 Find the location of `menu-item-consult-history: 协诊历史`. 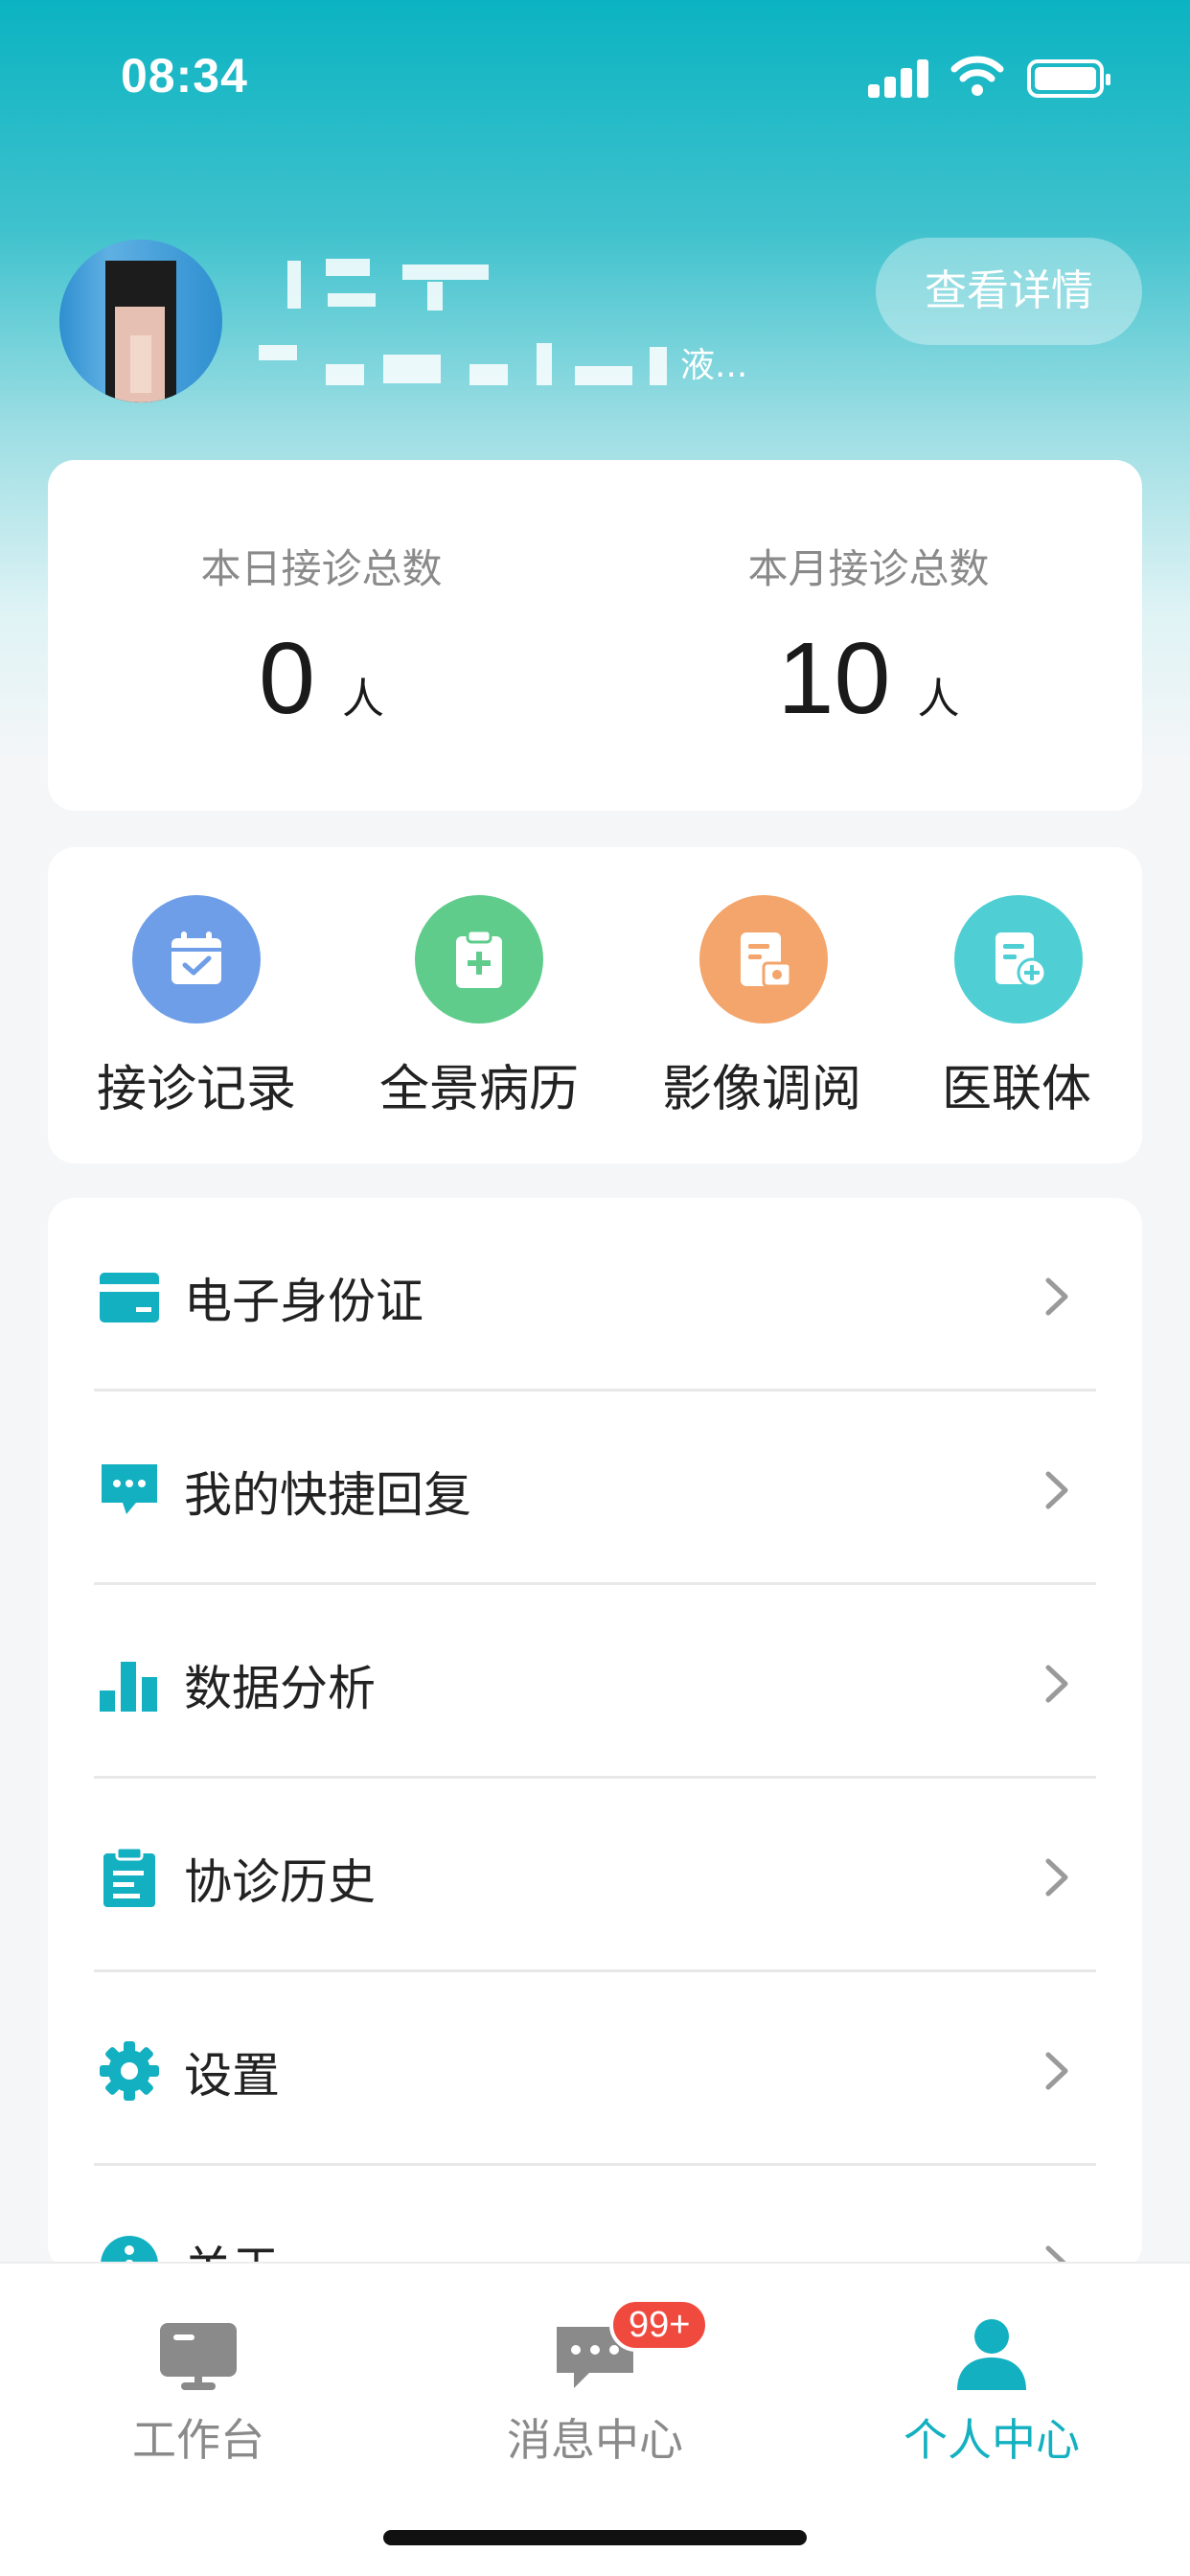

menu-item-consult-history: 协诊历史 is located at coordinates (595, 1875).